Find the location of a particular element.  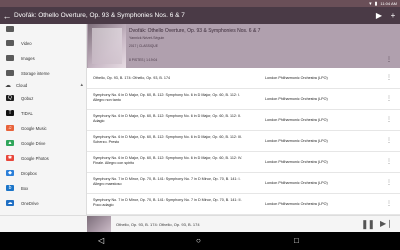

more-vert-icon: ⋮ is located at coordinates (389, 59).